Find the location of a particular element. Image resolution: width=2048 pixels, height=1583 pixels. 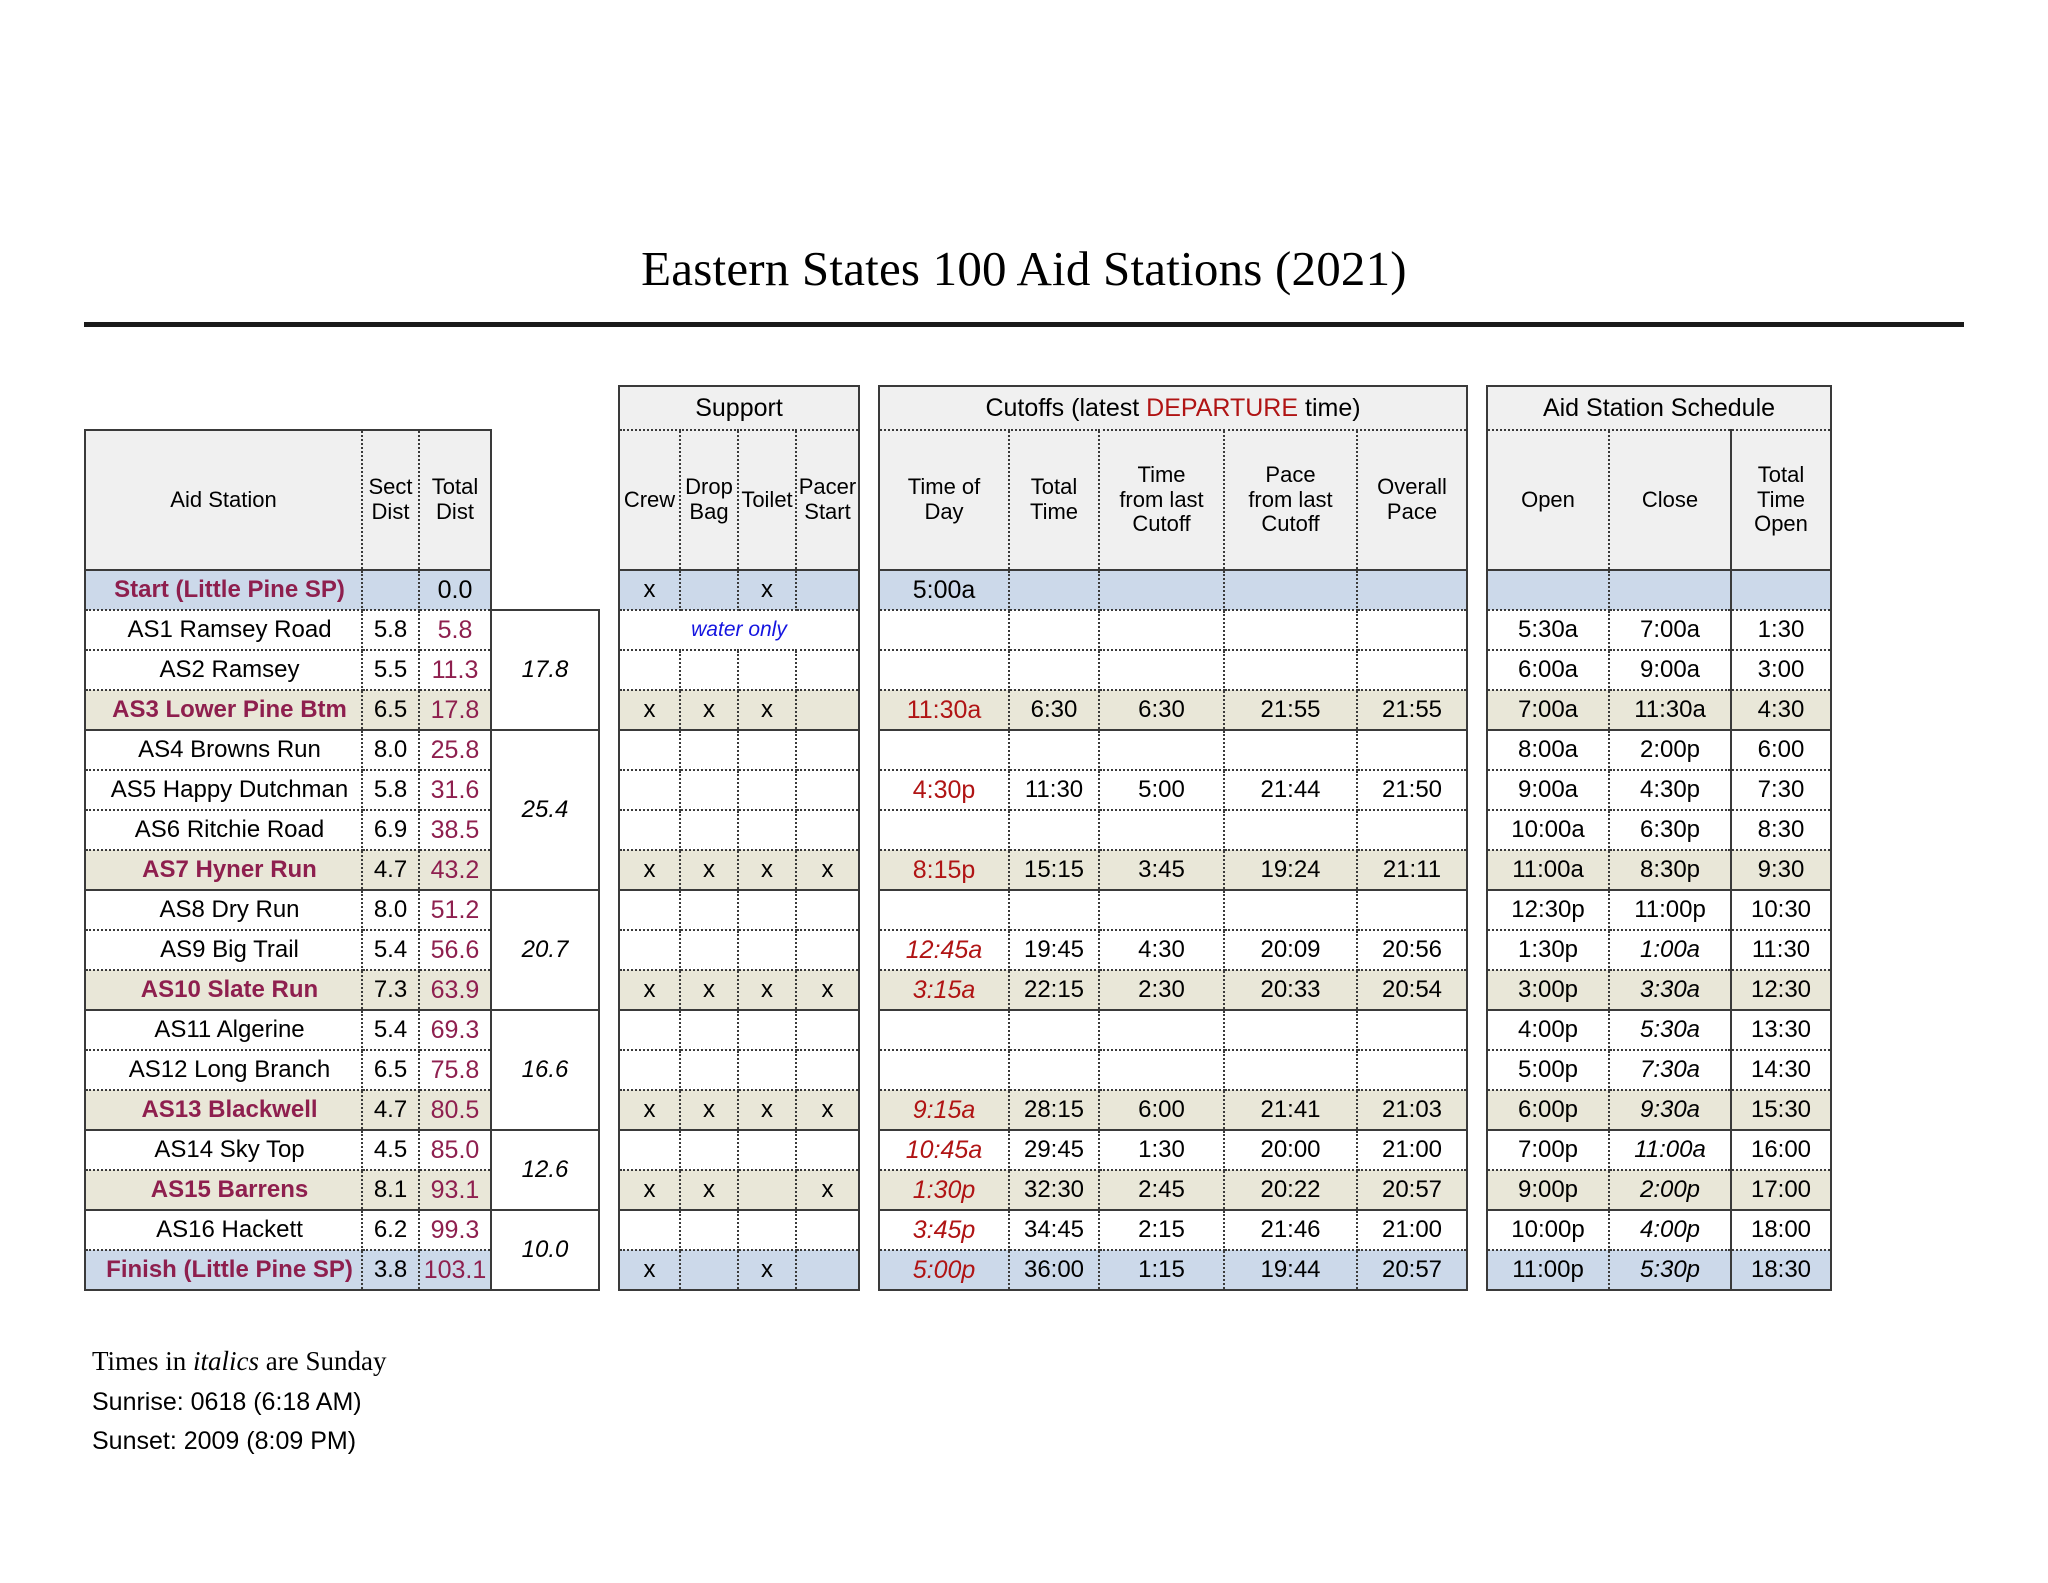

cell-open: 6:00a is located at coordinates (1548, 670).